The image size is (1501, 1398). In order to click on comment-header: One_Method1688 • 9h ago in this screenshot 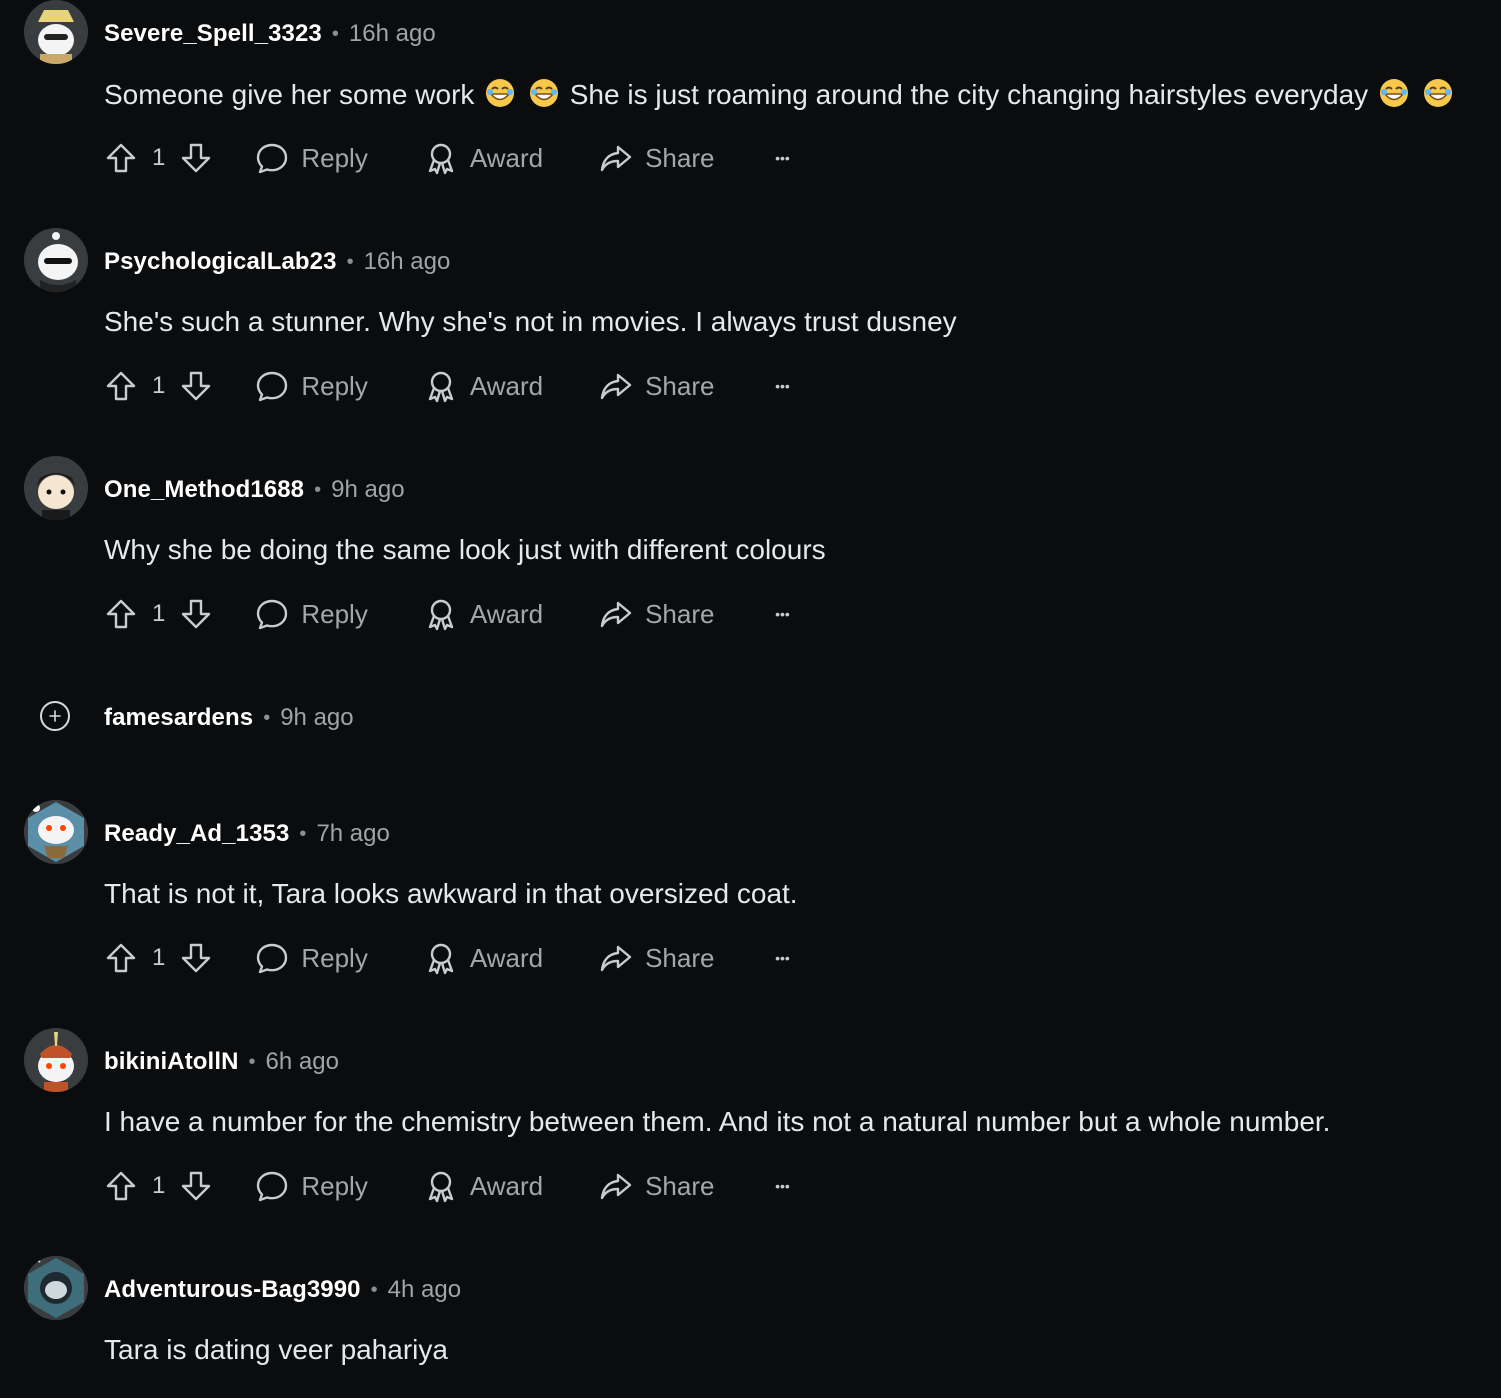, I will do `click(254, 490)`.